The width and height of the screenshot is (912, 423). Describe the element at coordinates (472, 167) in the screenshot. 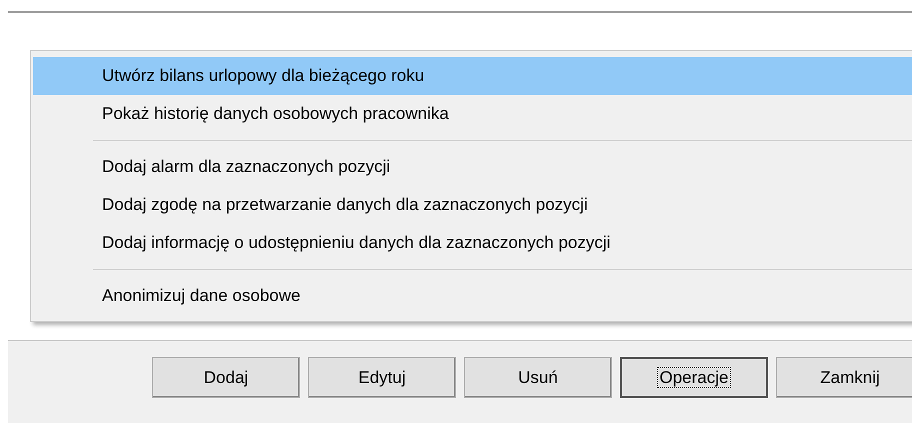

I see `menu-item: Dodaj alarm dla zaznaczonych pozycji` at that location.